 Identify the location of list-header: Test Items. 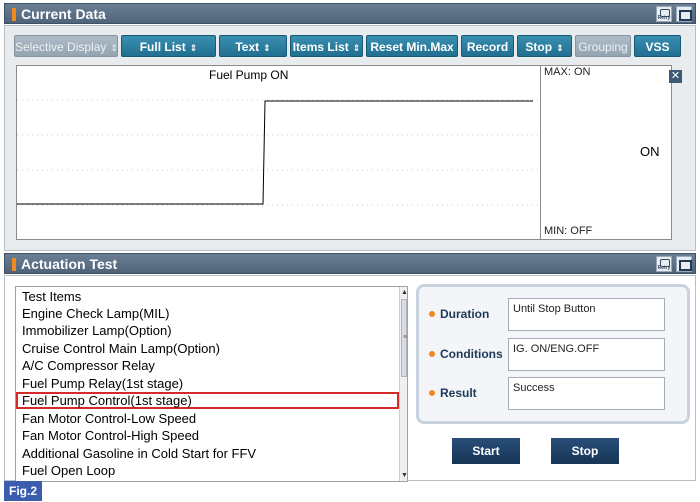
(52, 296).